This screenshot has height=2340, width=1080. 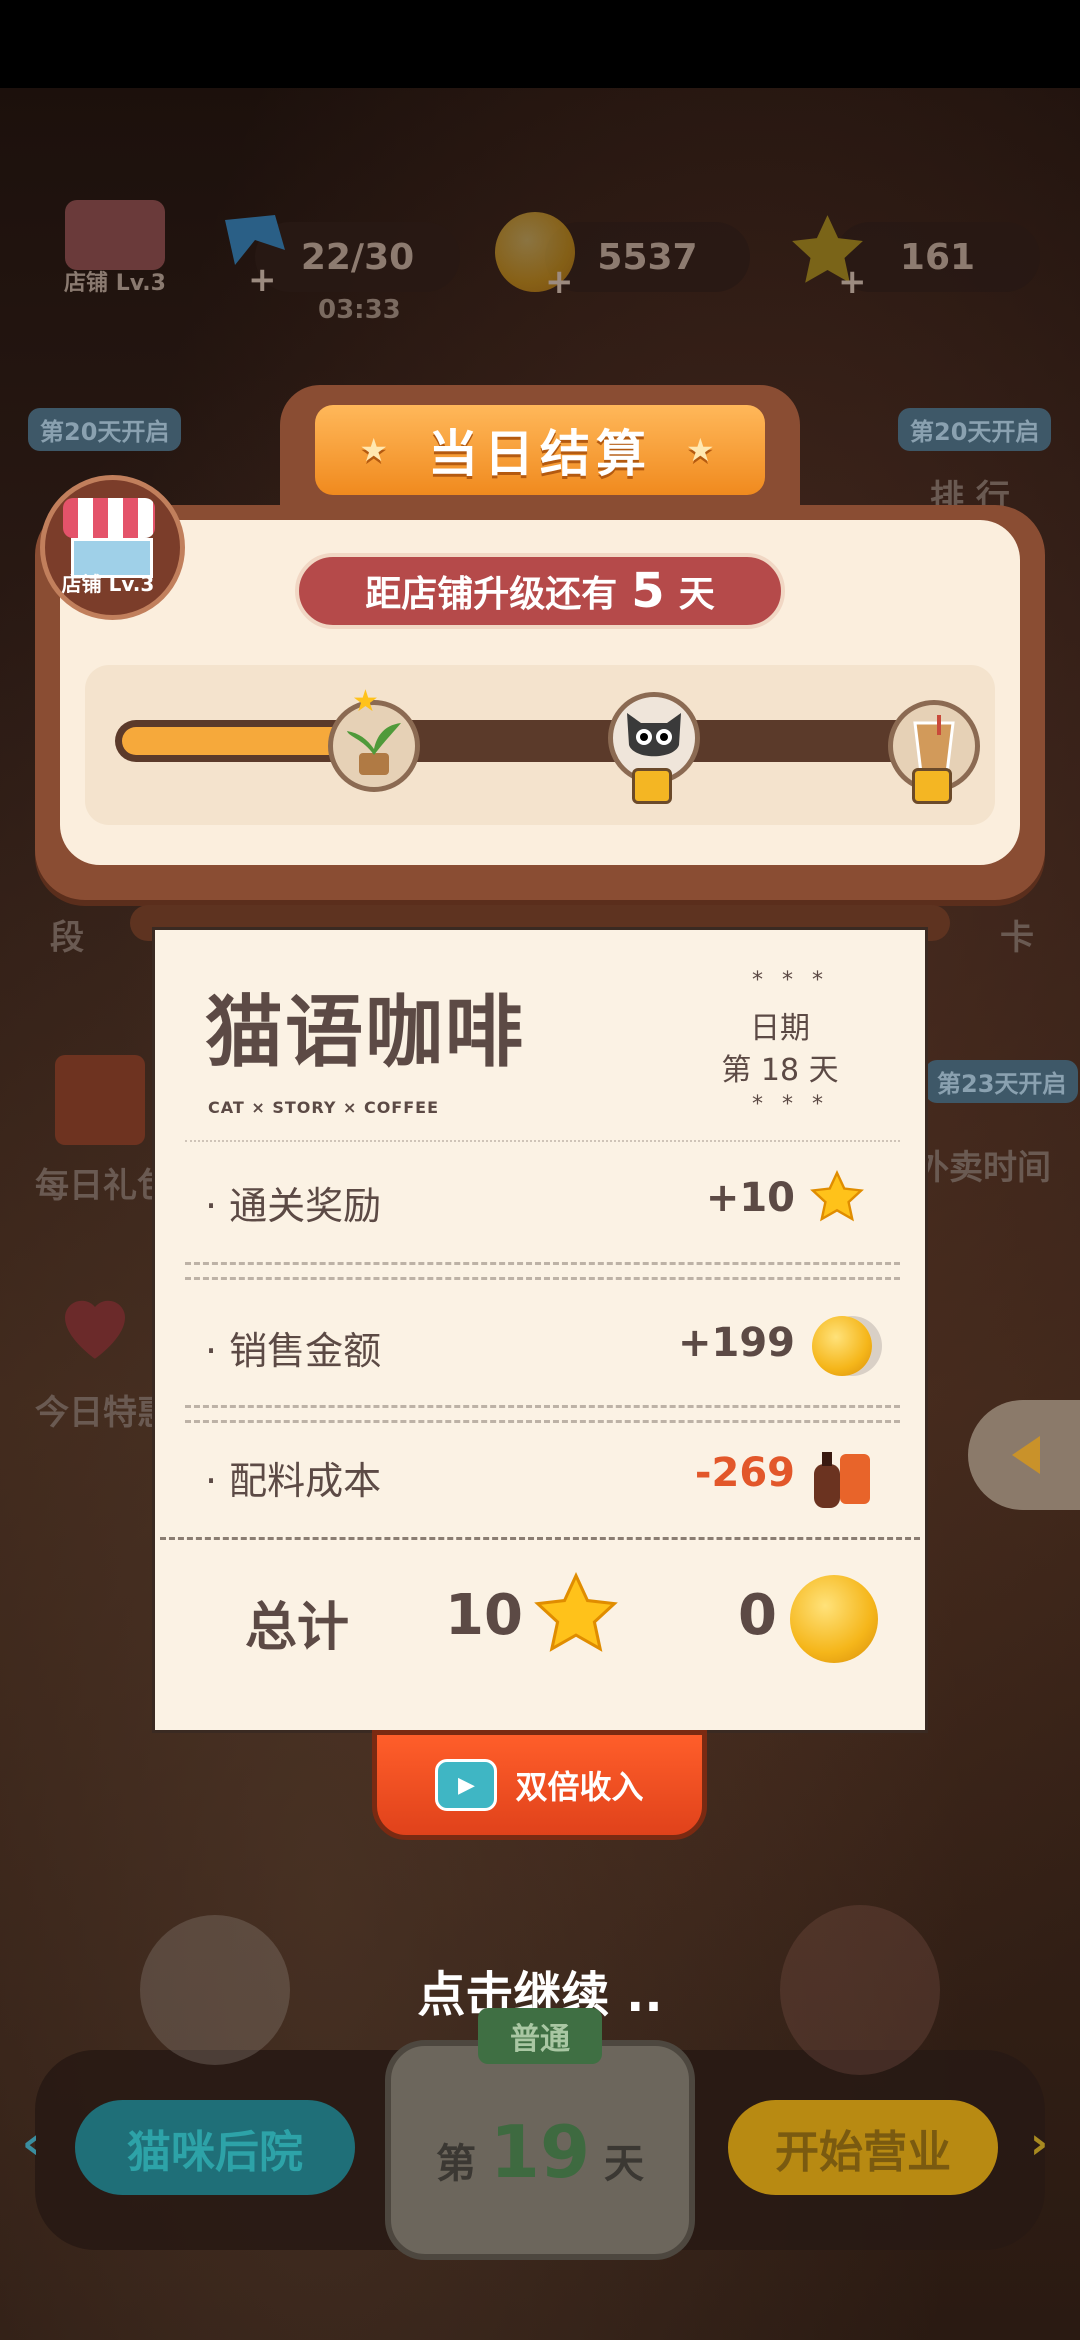 What do you see at coordinates (863, 2147) in the screenshot?
I see `start-business-button: 开始营业` at bounding box center [863, 2147].